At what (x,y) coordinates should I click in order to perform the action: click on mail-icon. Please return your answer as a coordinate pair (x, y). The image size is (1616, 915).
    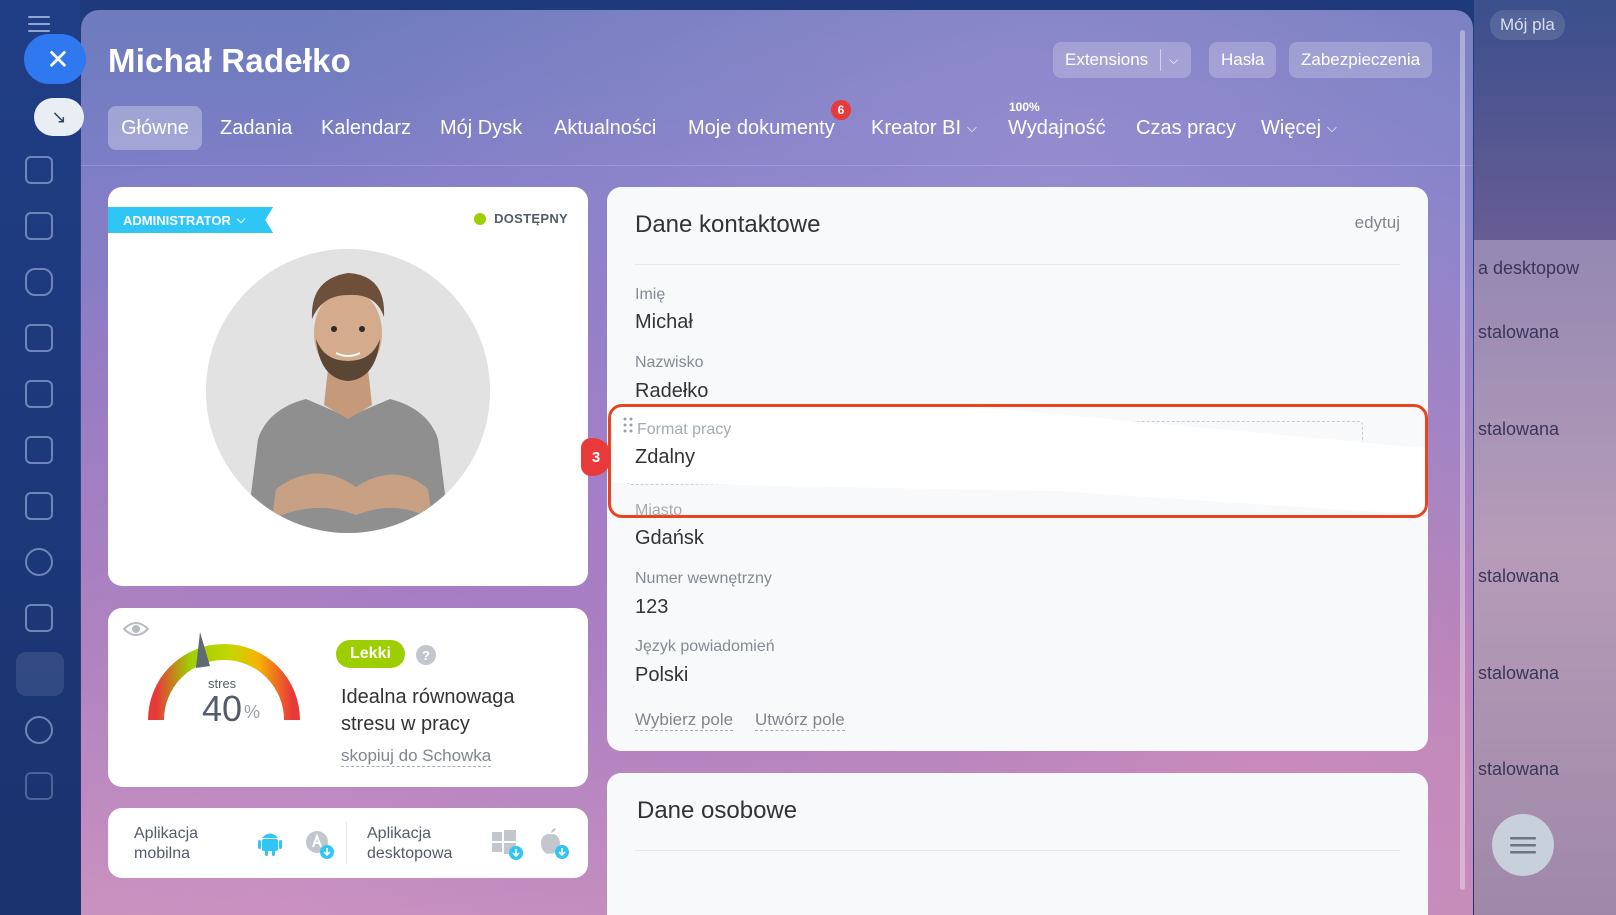
    Looking at the image, I should click on (39, 506).